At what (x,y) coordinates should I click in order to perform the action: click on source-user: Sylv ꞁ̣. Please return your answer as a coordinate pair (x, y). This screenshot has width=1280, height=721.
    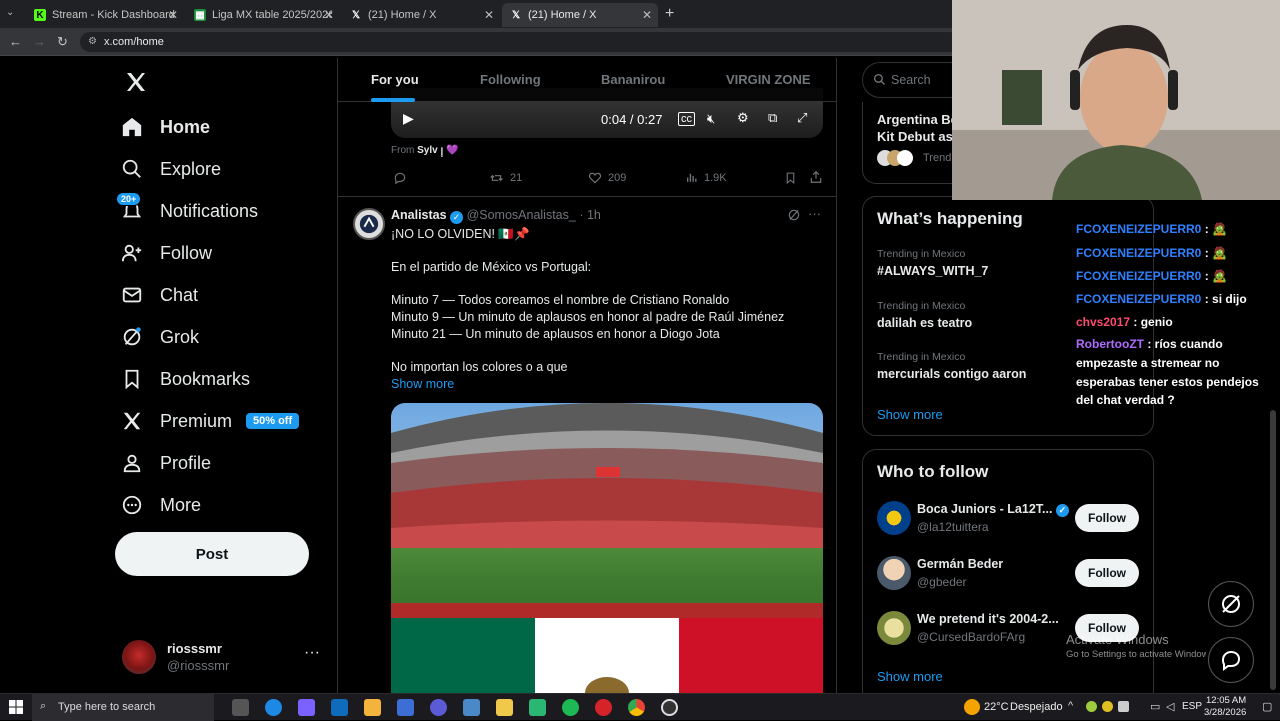
    Looking at the image, I should click on (430, 150).